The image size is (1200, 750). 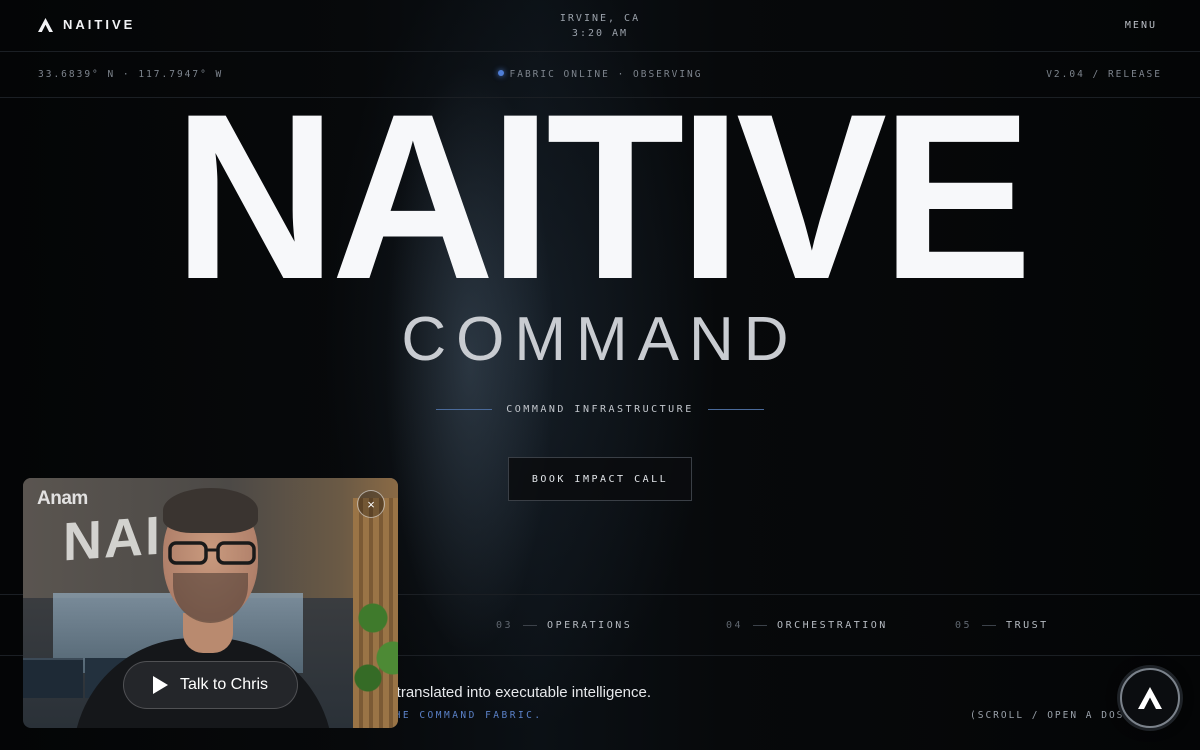 I want to click on location-city: IRVINE, CA, so click(x=600, y=18).